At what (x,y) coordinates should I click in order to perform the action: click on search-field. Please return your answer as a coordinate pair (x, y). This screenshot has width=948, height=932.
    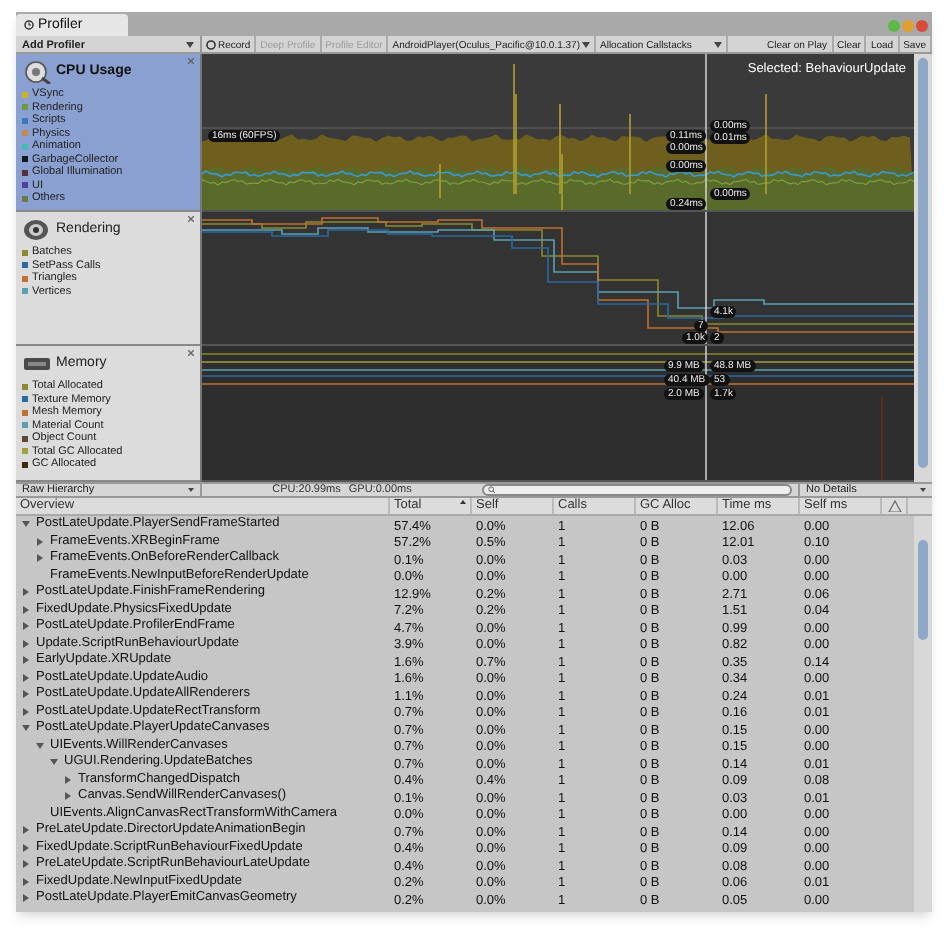
    Looking at the image, I should click on (637, 490).